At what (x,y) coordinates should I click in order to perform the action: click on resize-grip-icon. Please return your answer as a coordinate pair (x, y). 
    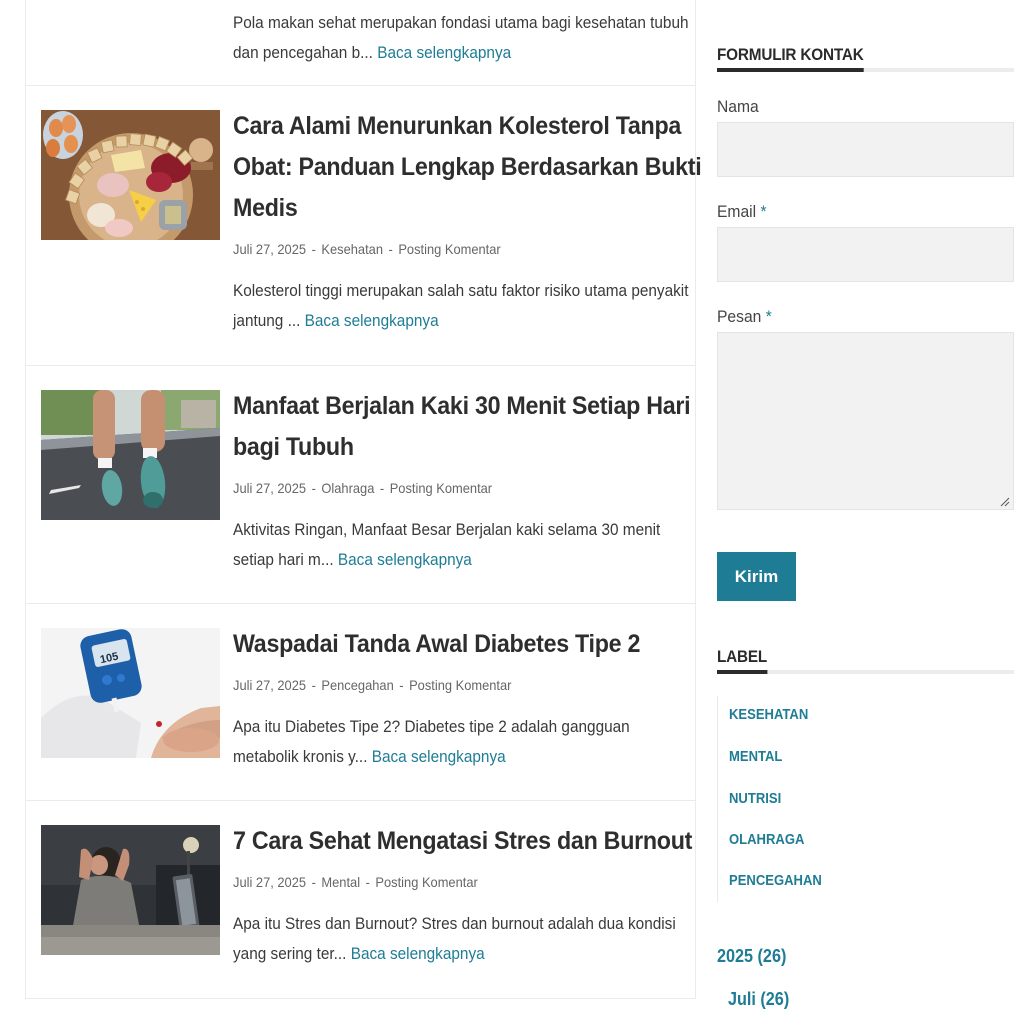
    Looking at the image, I should click on (1005, 502).